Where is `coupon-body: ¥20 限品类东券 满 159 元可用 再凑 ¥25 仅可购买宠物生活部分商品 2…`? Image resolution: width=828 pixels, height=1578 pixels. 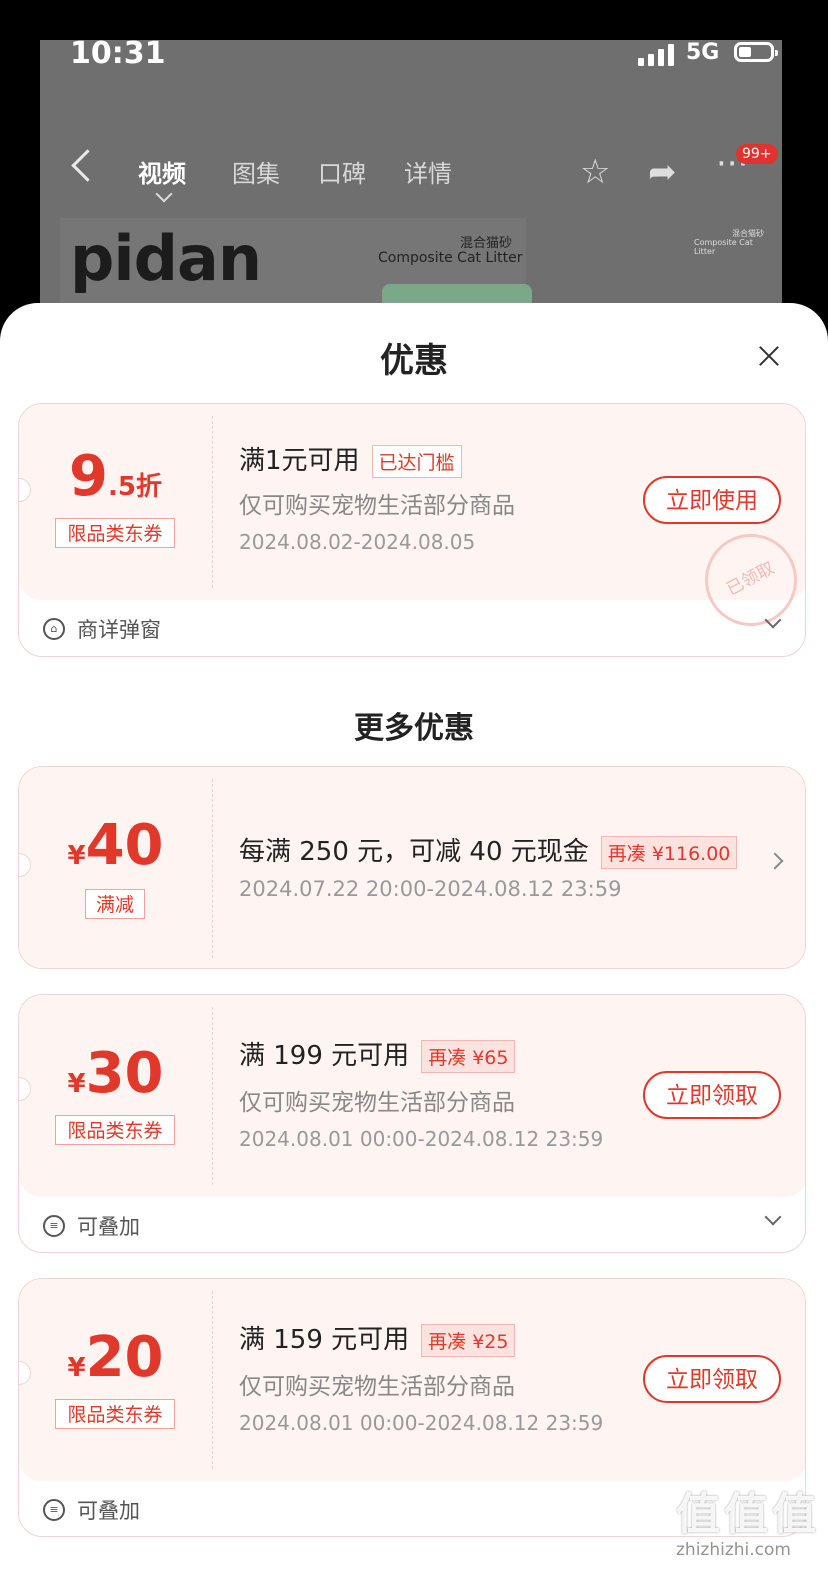 coupon-body: ¥20 限品类东券 满 159 元可用 再凑 ¥25 仅可购买宠物生活部分商品 2… is located at coordinates (412, 1380).